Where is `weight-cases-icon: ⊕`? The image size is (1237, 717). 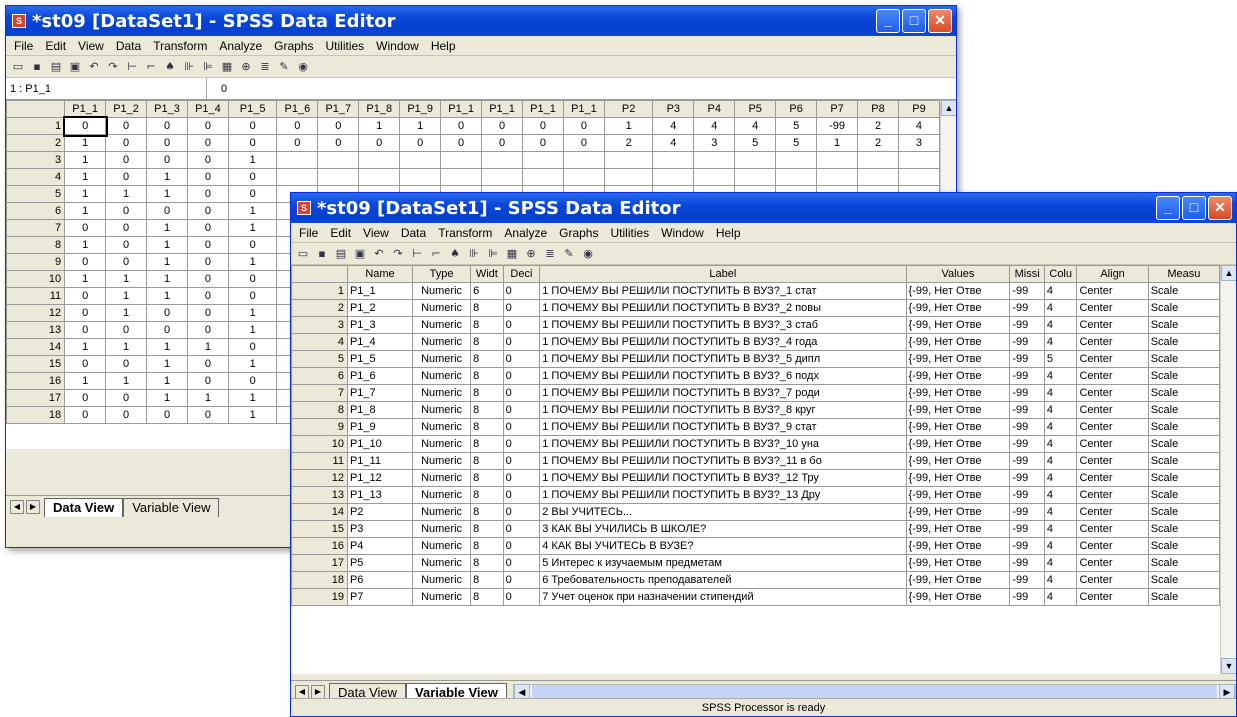
weight-cases-icon: ⊕ is located at coordinates (531, 254).